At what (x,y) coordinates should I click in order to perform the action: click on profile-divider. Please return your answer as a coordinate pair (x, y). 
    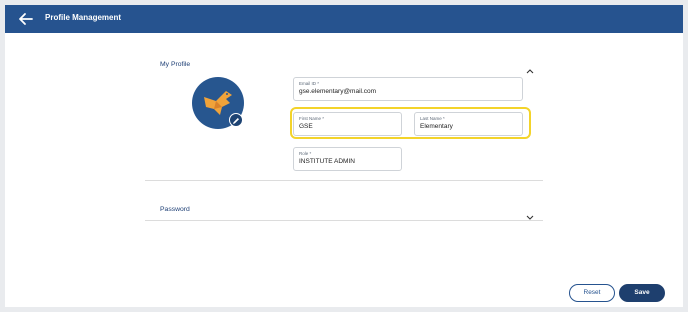
    Looking at the image, I should click on (344, 180).